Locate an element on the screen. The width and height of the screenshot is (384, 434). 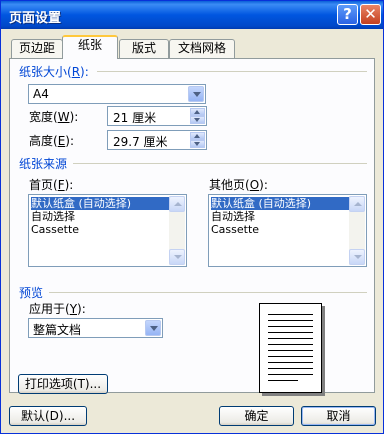
title-bar: 页面设置 ? ✕ is located at coordinates (192, 15).